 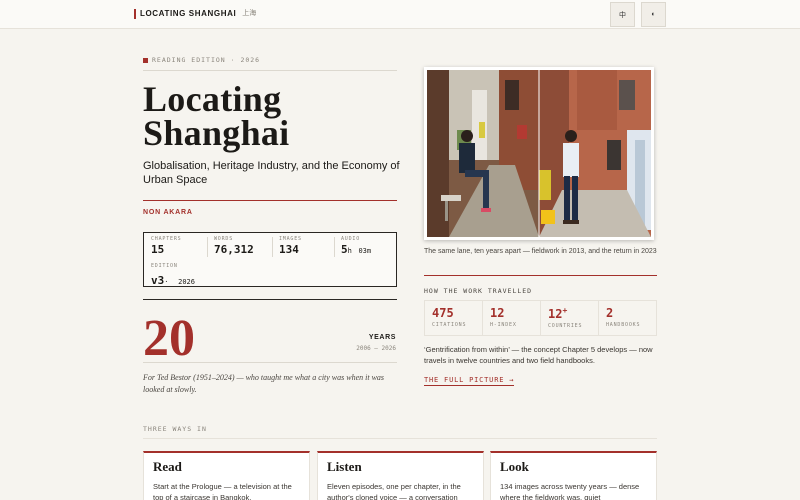 I want to click on theme-toggle-button: ◐, so click(x=653, y=14).